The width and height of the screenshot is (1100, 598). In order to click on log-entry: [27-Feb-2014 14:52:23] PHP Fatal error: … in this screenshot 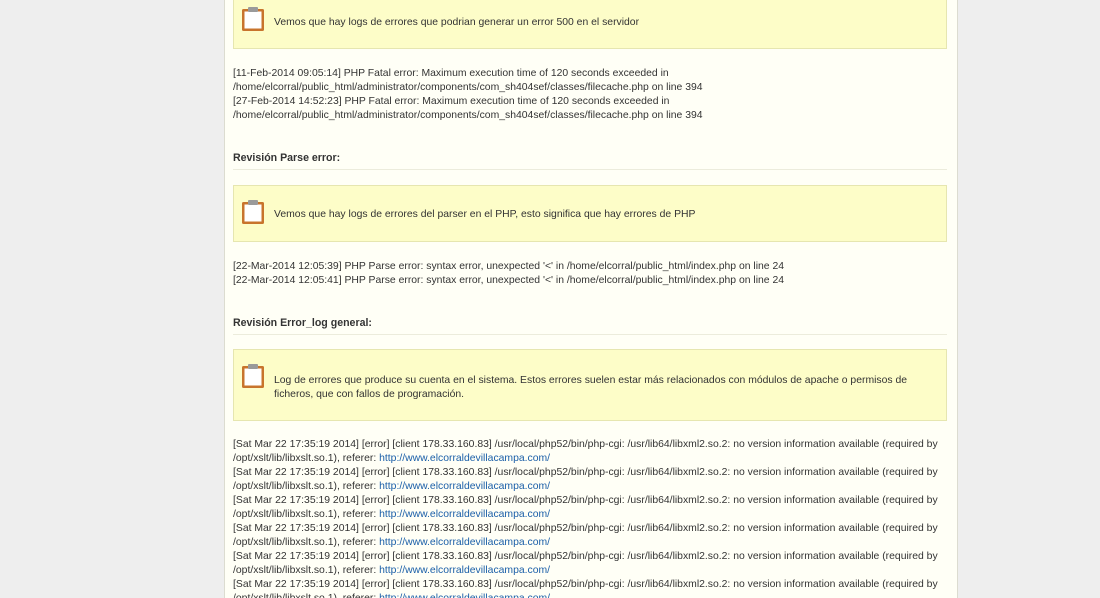, I will do `click(468, 108)`.